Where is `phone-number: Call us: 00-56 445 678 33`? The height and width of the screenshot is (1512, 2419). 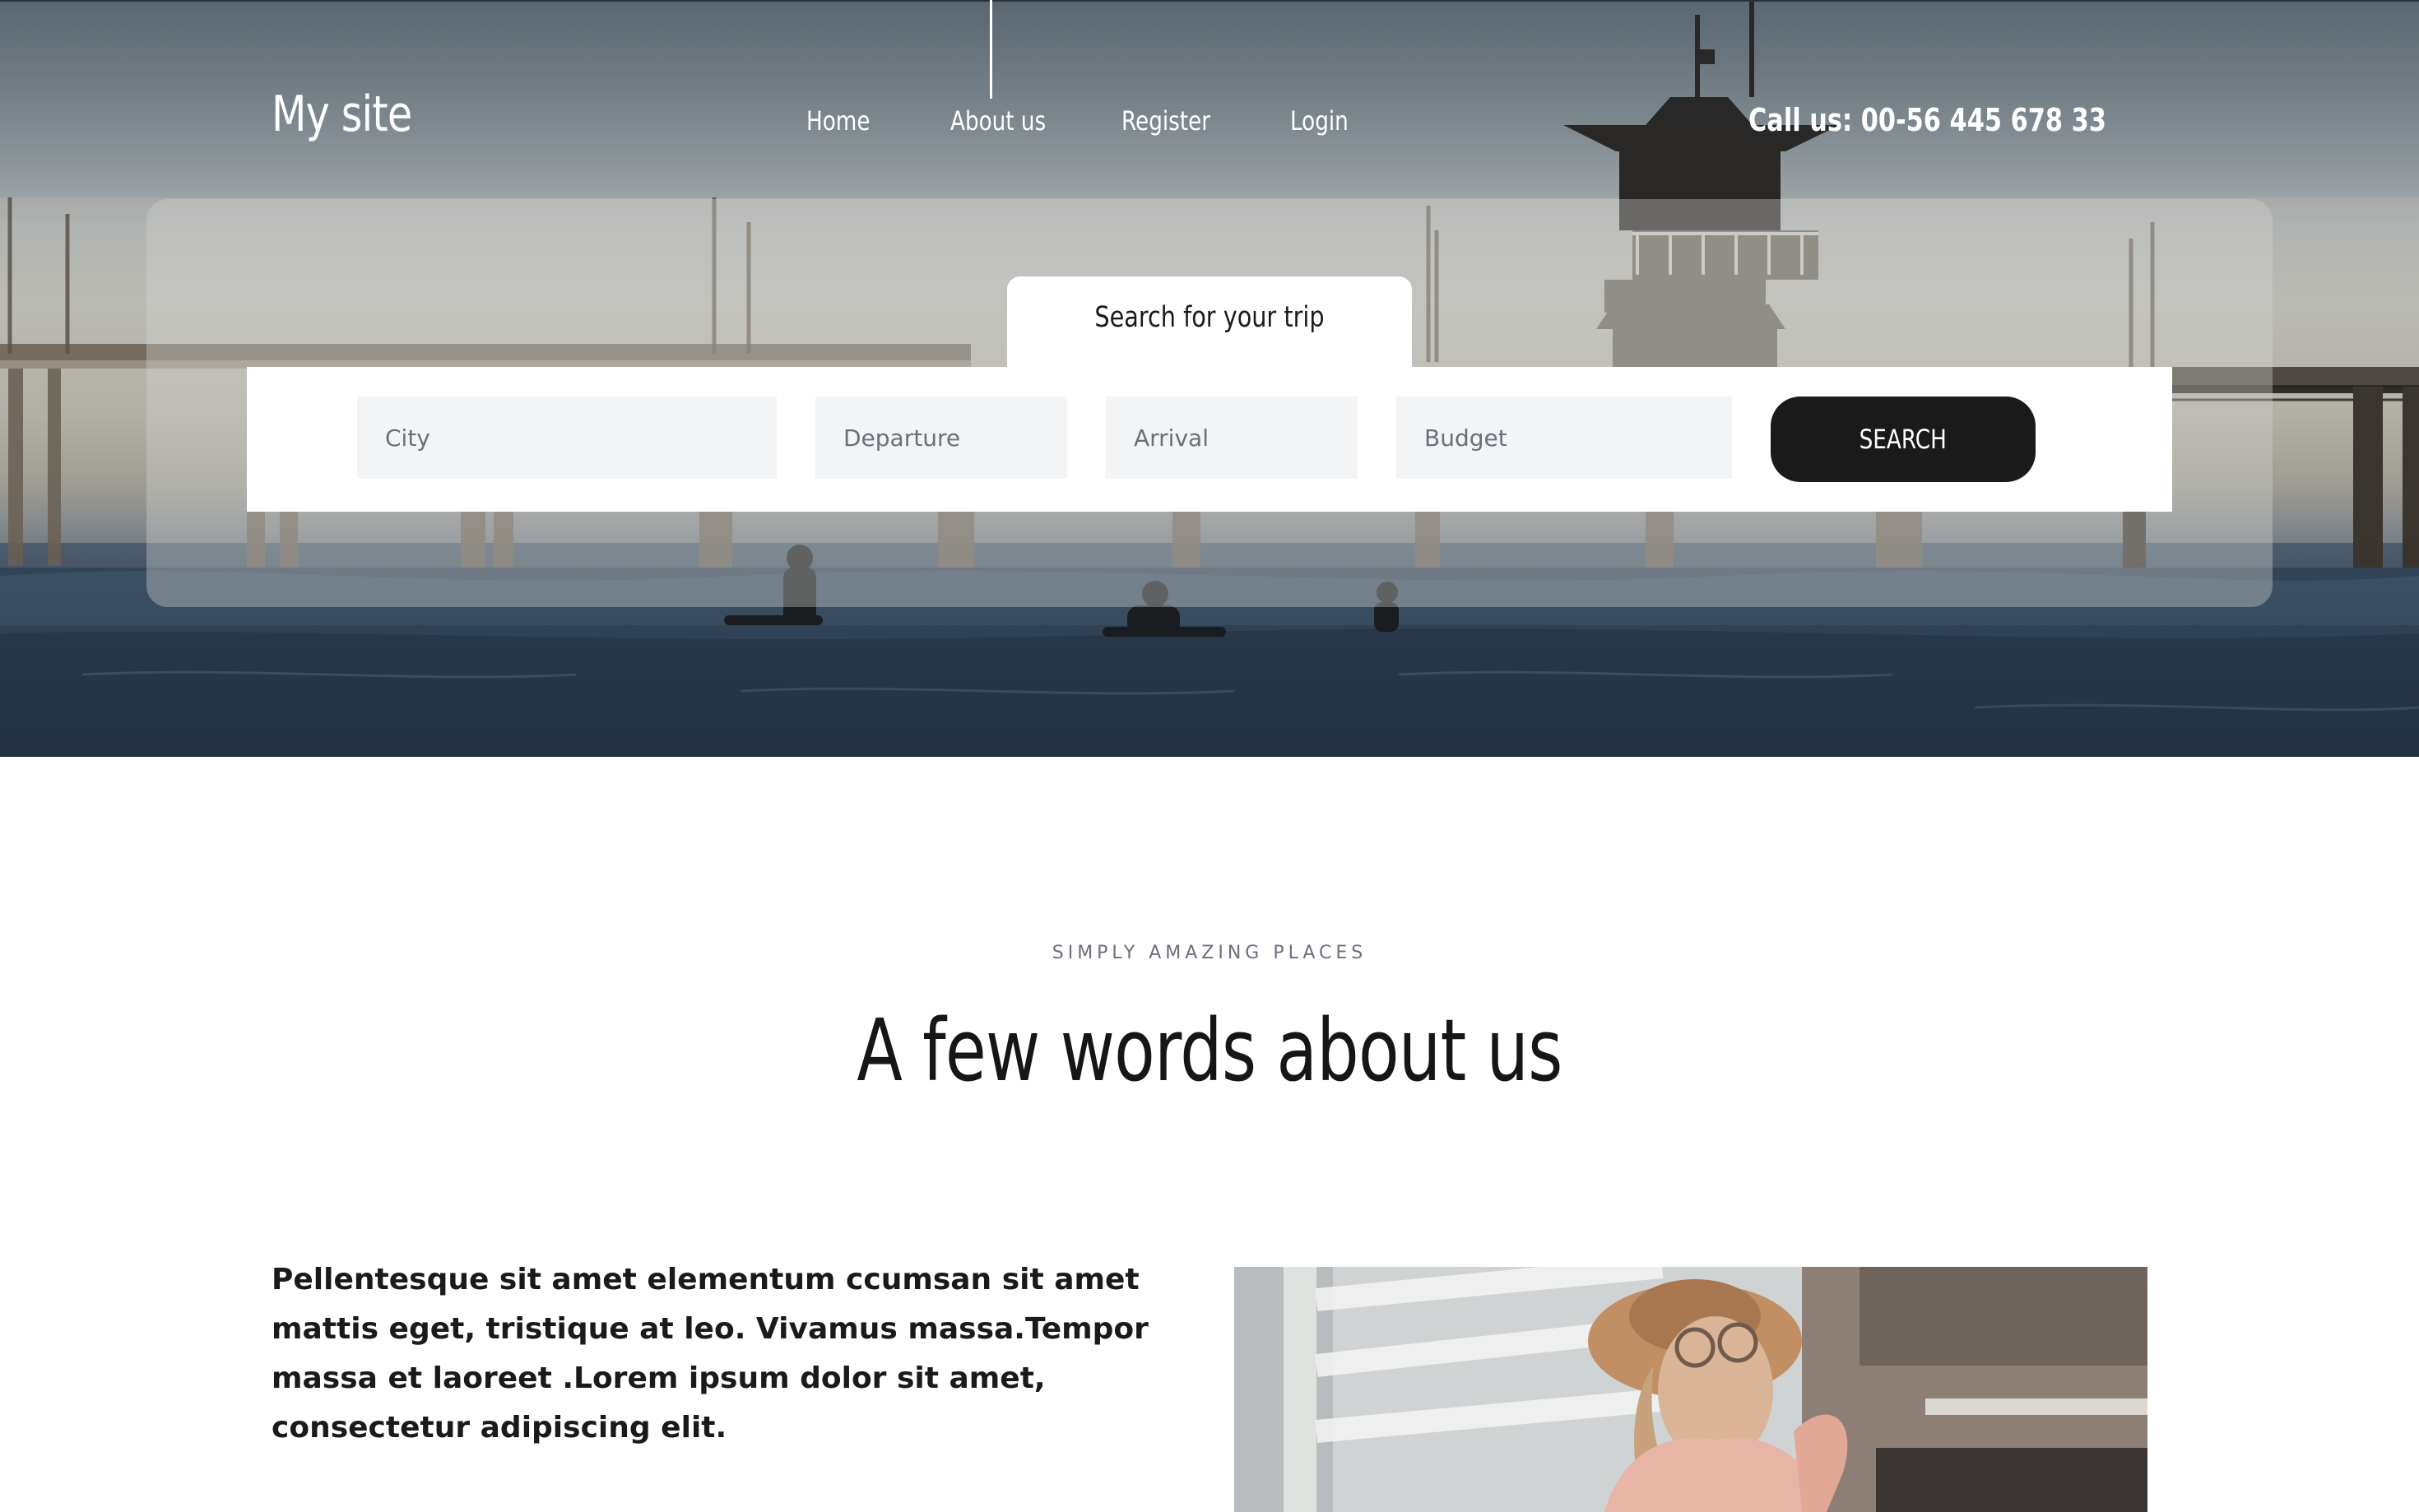 phone-number: Call us: 00-56 445 678 33 is located at coordinates (1927, 120).